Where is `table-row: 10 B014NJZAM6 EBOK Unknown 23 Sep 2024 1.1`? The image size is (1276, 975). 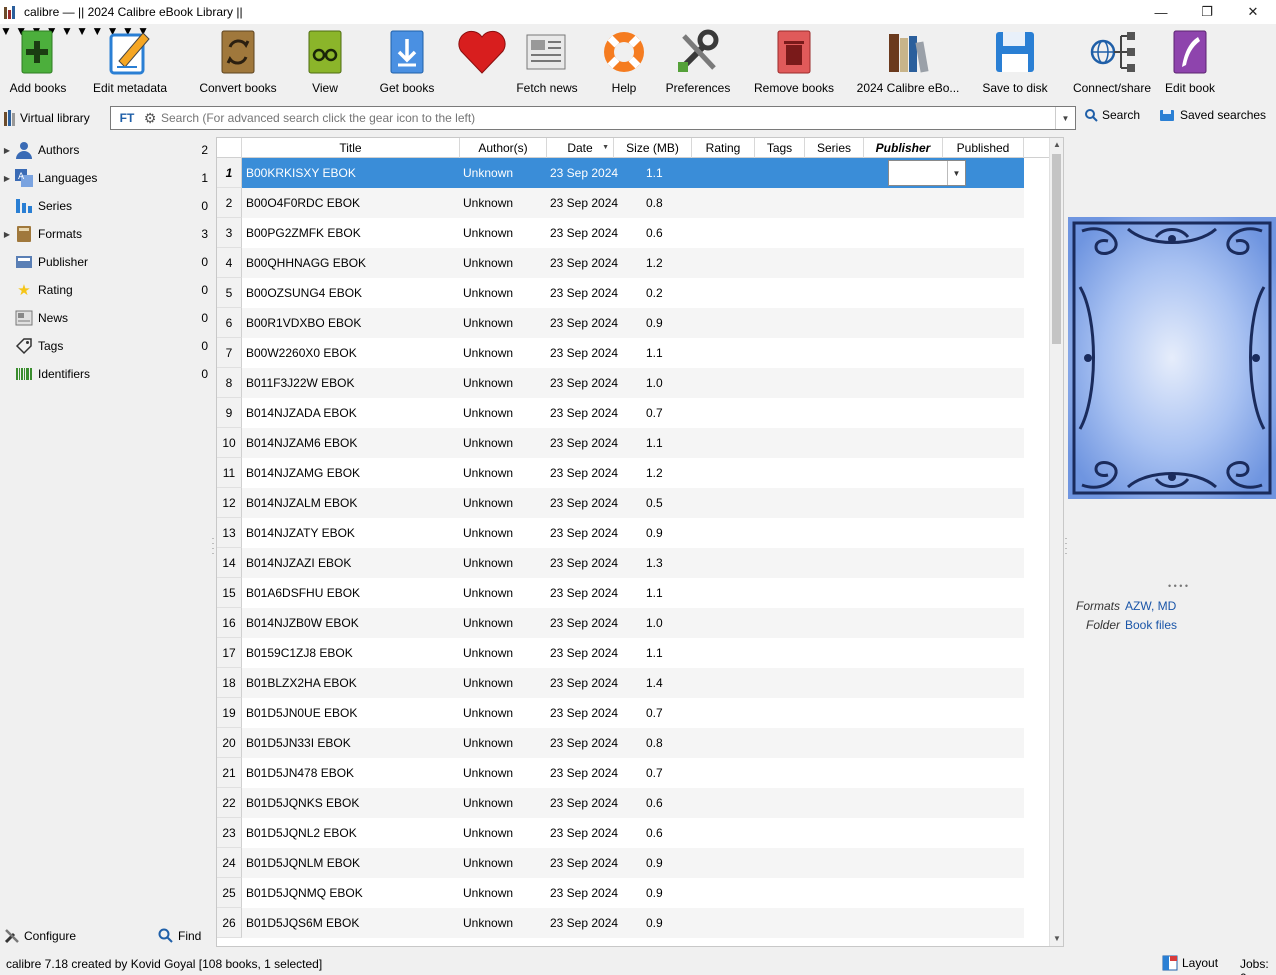
table-row: 10 B014NJZAM6 EBOK Unknown 23 Sep 2024 1.1 is located at coordinates (633, 443).